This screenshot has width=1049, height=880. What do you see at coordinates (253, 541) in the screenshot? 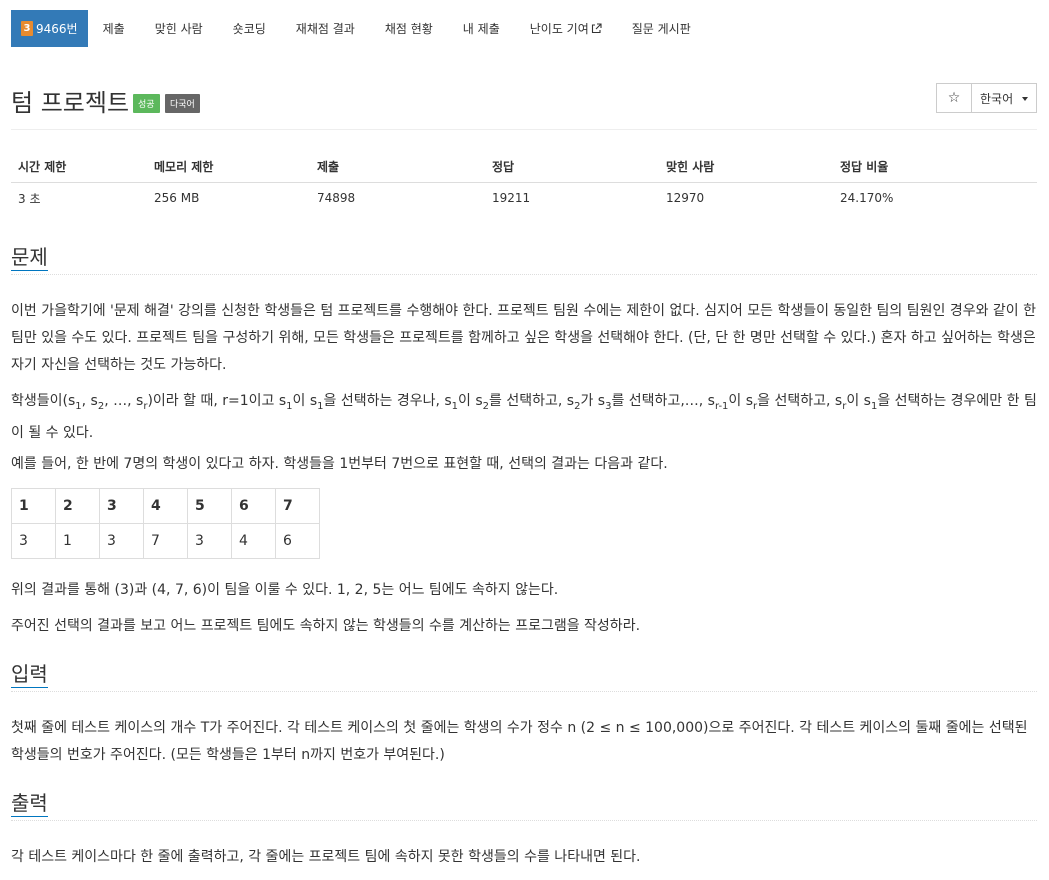
I see `table-cell: 4` at bounding box center [253, 541].